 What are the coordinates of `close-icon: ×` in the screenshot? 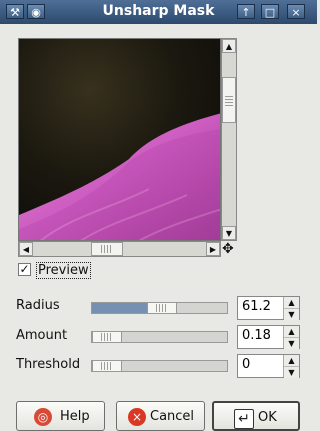 It's located at (296, 11).